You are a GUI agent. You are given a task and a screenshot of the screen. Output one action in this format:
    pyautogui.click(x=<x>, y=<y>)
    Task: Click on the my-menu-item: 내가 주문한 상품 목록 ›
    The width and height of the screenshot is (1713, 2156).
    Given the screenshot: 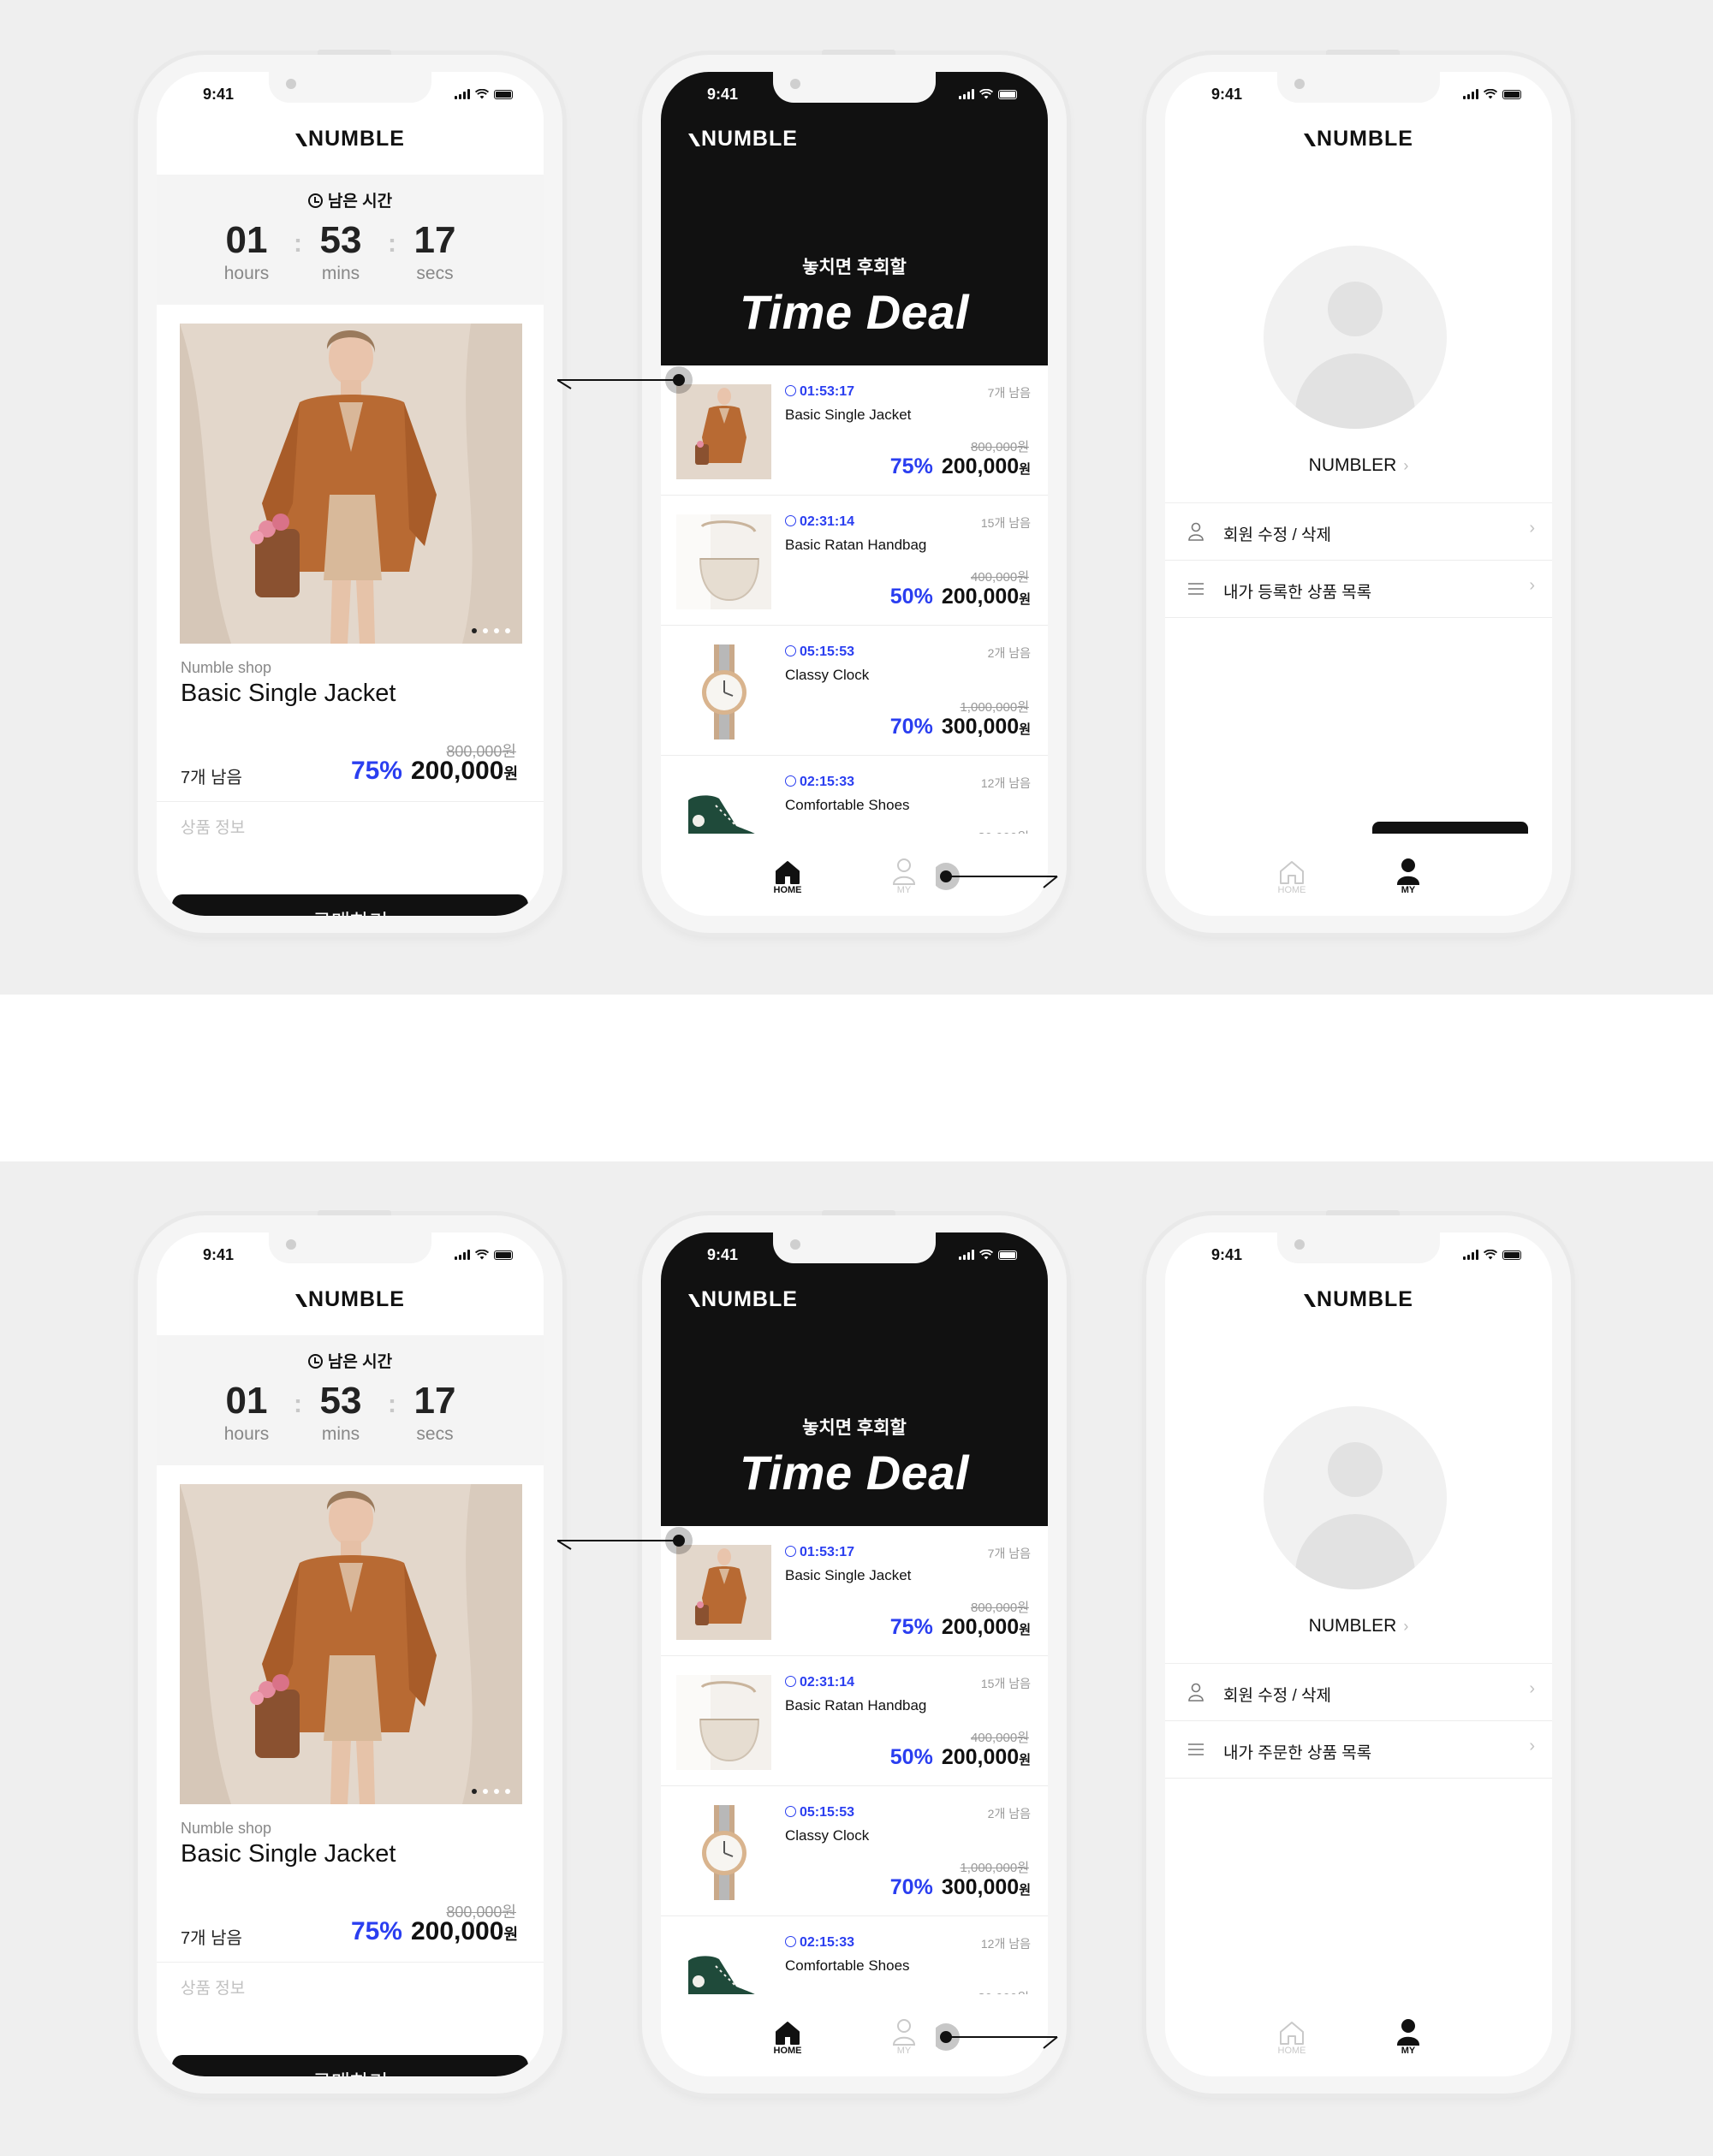 What is the action you would take?
    pyautogui.click(x=1358, y=1750)
    